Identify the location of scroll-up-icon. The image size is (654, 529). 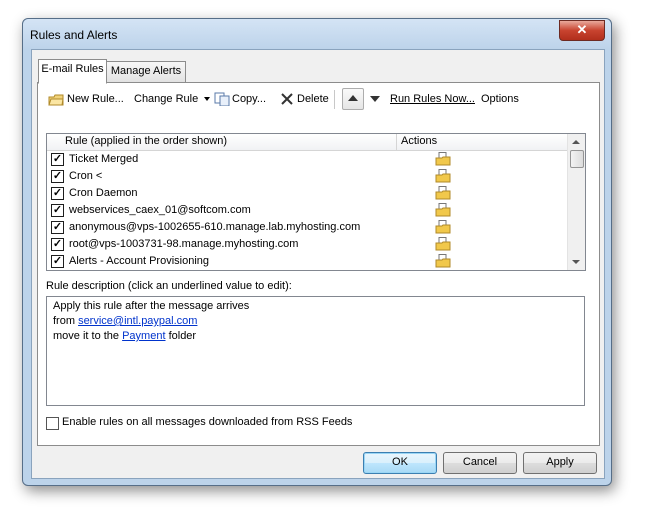
(576, 142).